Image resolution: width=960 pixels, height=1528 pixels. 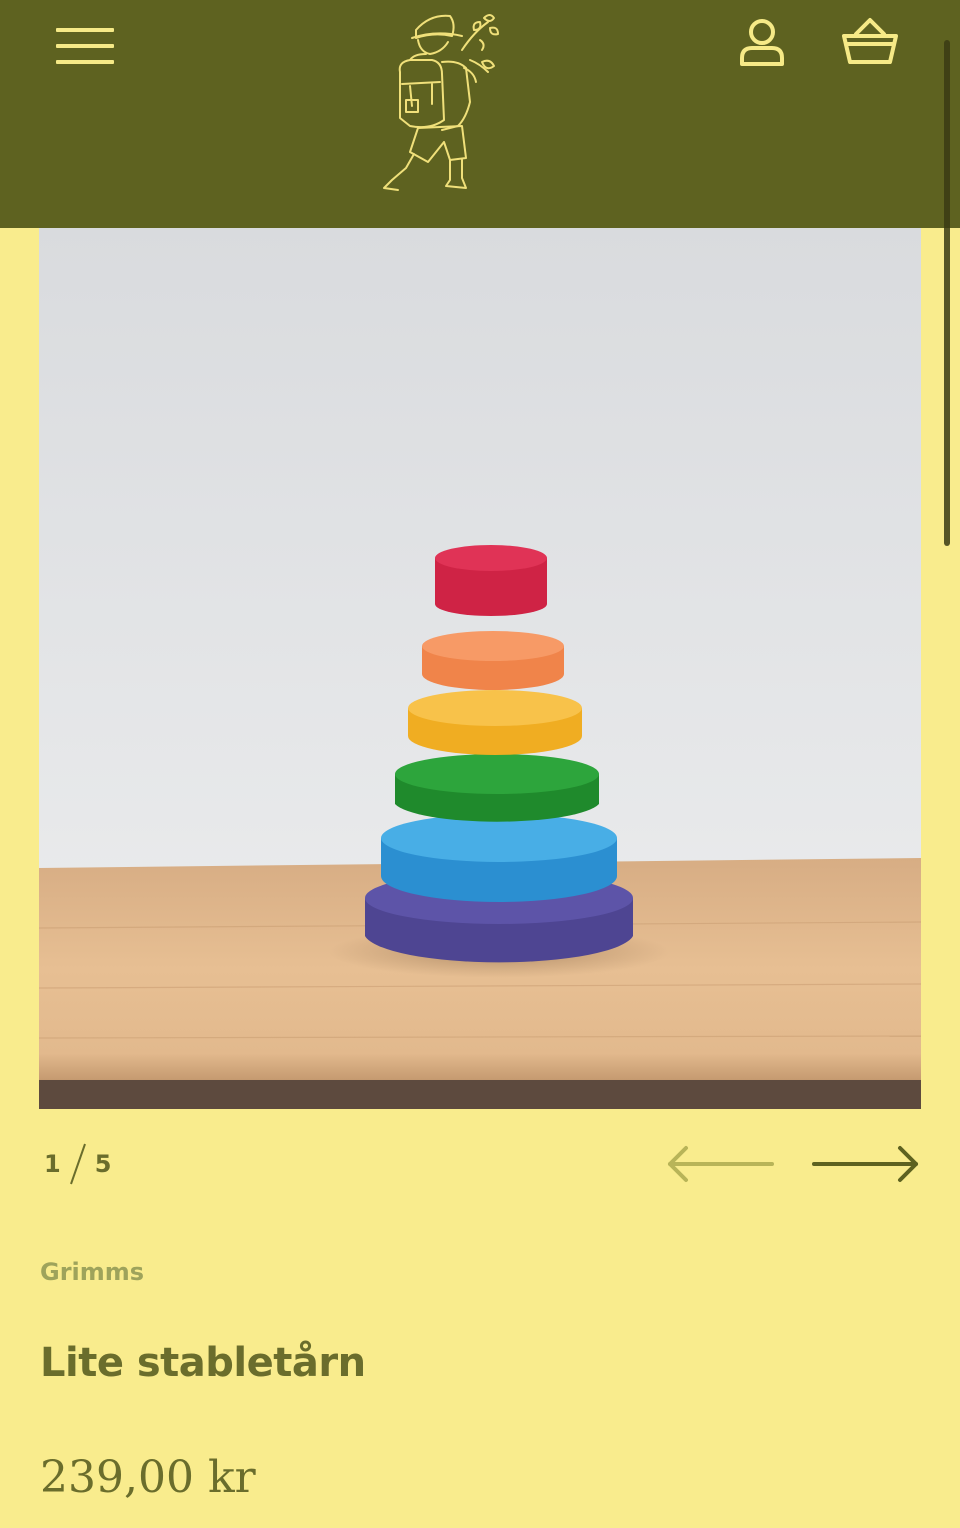 I want to click on product-price: 239,00 kr, so click(x=148, y=1477).